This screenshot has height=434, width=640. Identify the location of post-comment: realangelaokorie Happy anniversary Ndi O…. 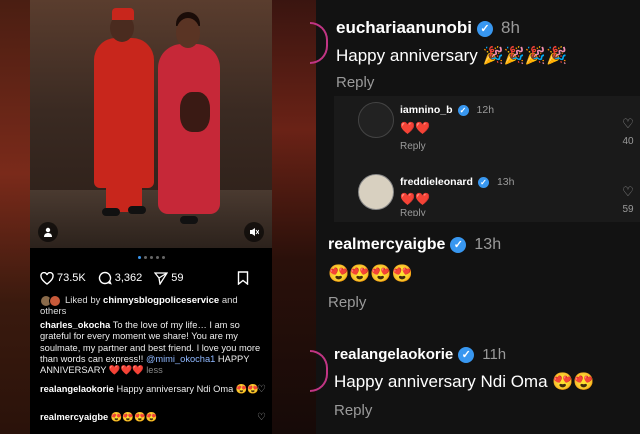
(153, 389).